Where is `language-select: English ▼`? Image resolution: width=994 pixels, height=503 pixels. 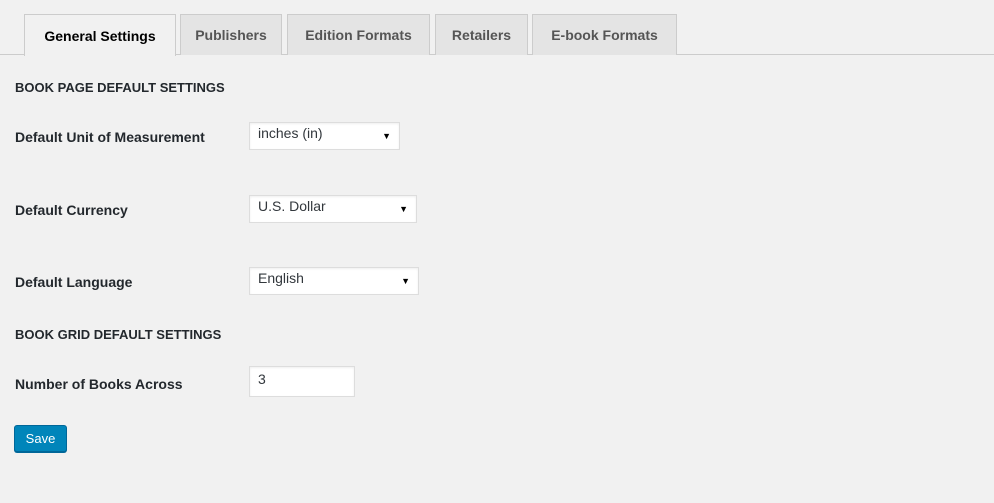 language-select: English ▼ is located at coordinates (334, 281).